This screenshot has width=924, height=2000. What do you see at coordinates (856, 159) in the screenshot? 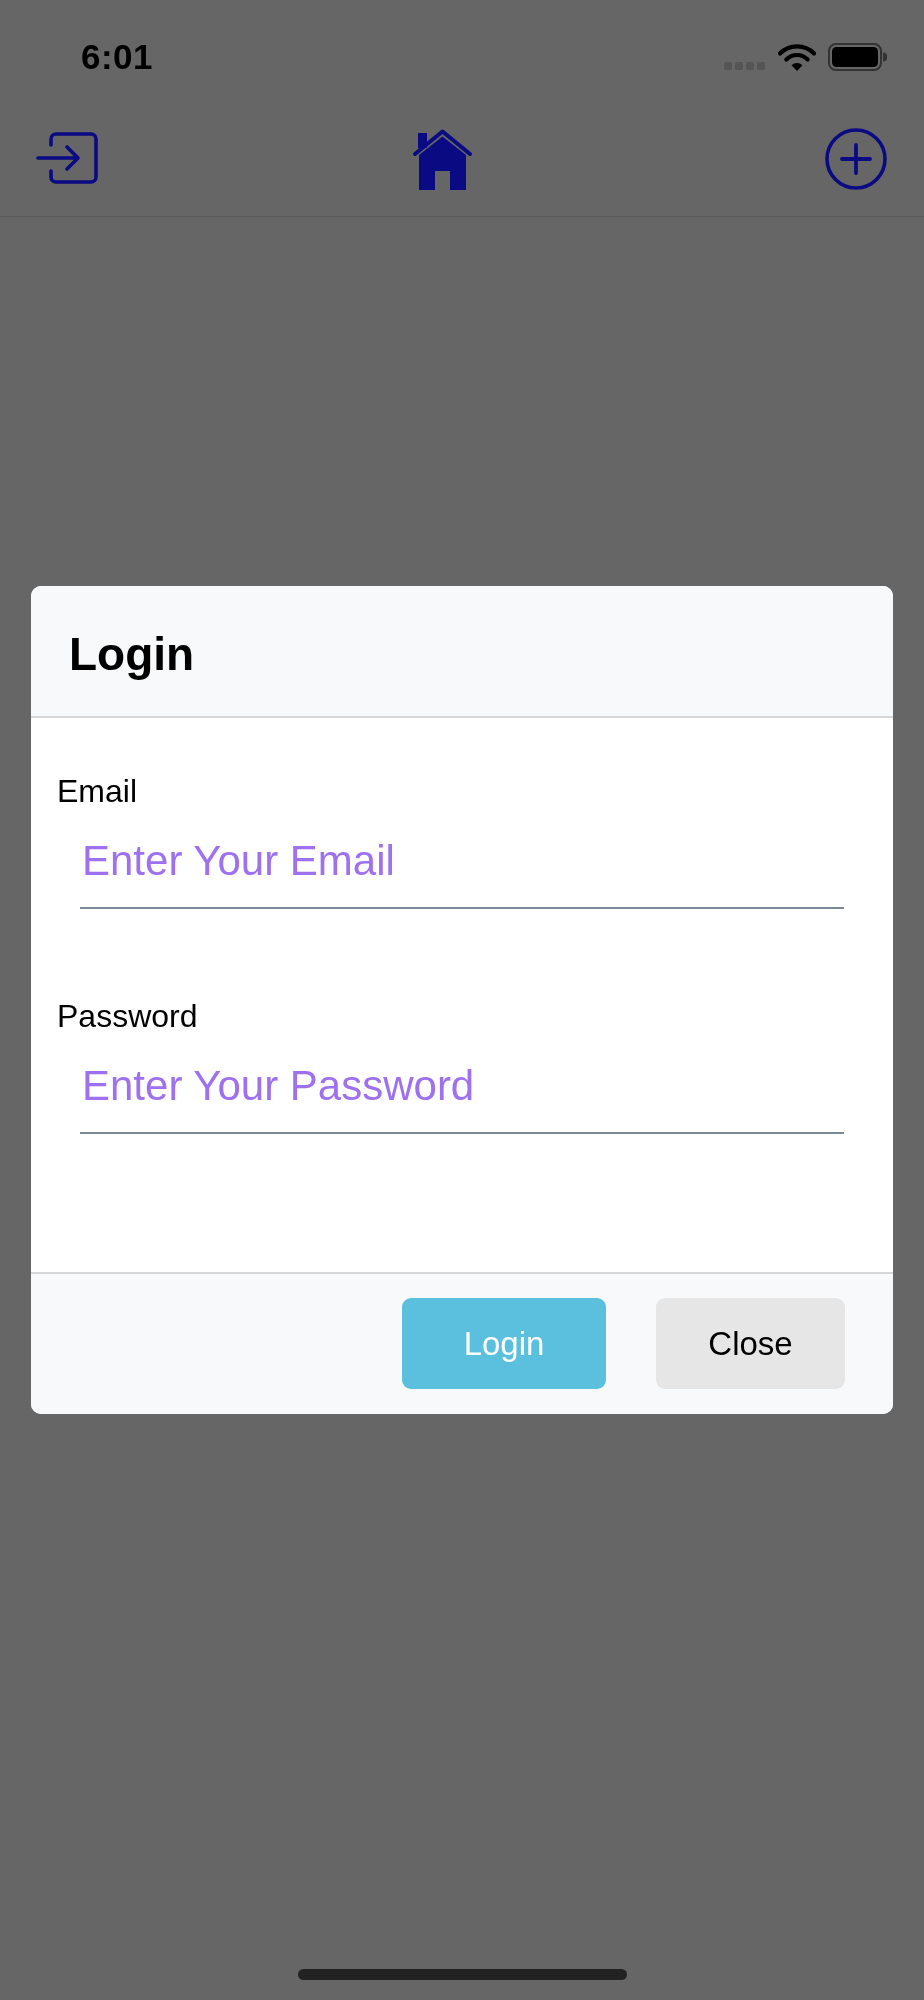
I see `add-icon` at bounding box center [856, 159].